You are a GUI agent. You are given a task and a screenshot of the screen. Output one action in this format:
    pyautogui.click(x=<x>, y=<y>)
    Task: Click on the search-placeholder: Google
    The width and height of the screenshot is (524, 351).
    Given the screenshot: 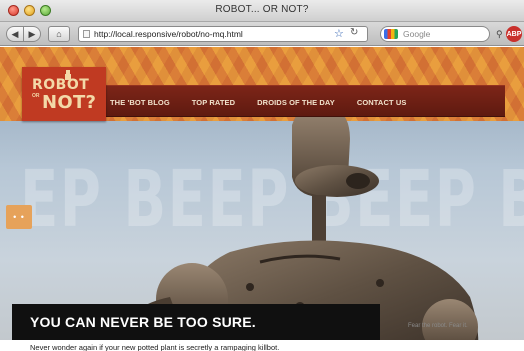 What is the action you would take?
    pyautogui.click(x=417, y=34)
    